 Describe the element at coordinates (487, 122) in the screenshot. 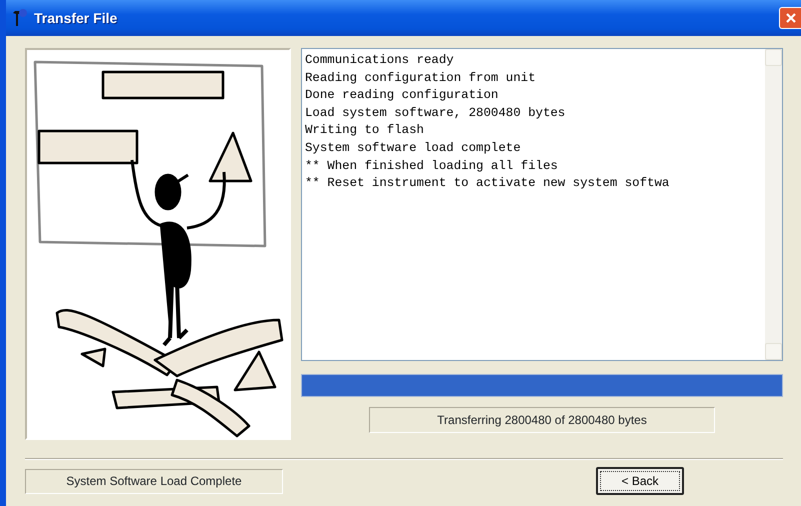

I see `log-text: Communications ready Reading configuration from unit Done reading configuration Load system software, 2800480 bytes Writing to flash System software load complete ** When finished loading all files ** Reset instrument to activate new system softwa` at that location.